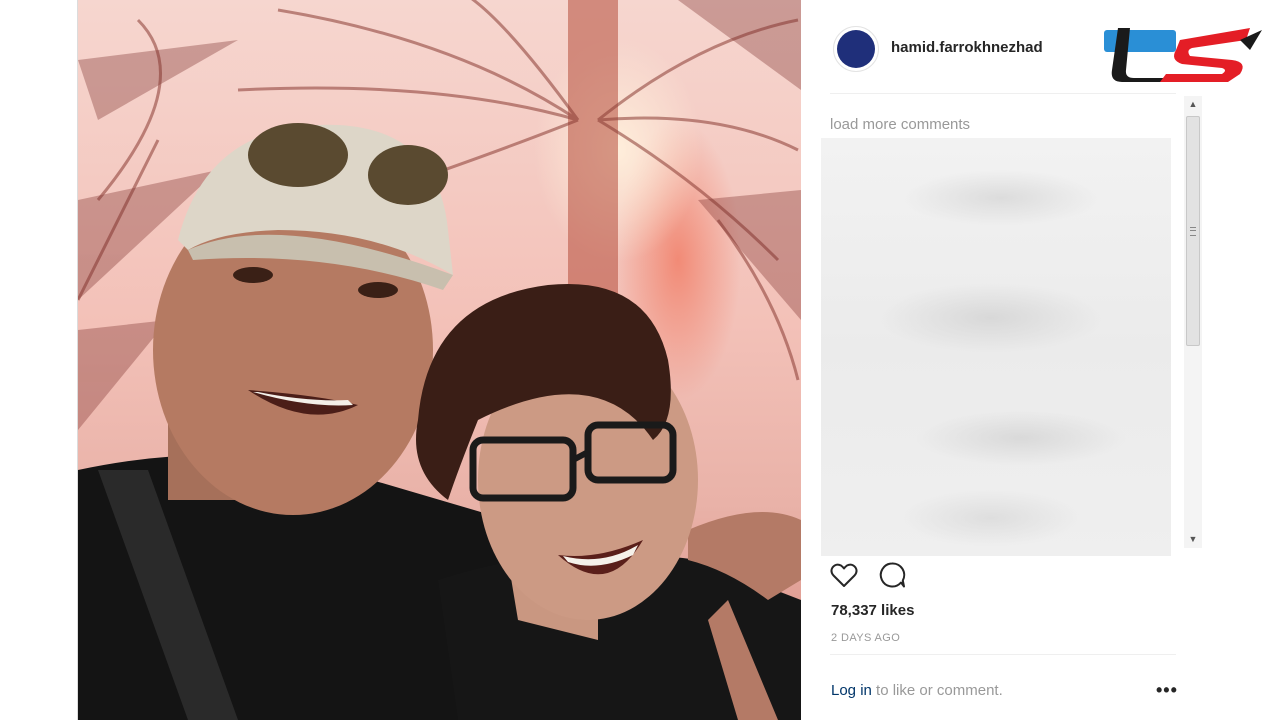 This screenshot has height=720, width=1280. I want to click on login-prompt-text: to like or comment., so click(937, 690).